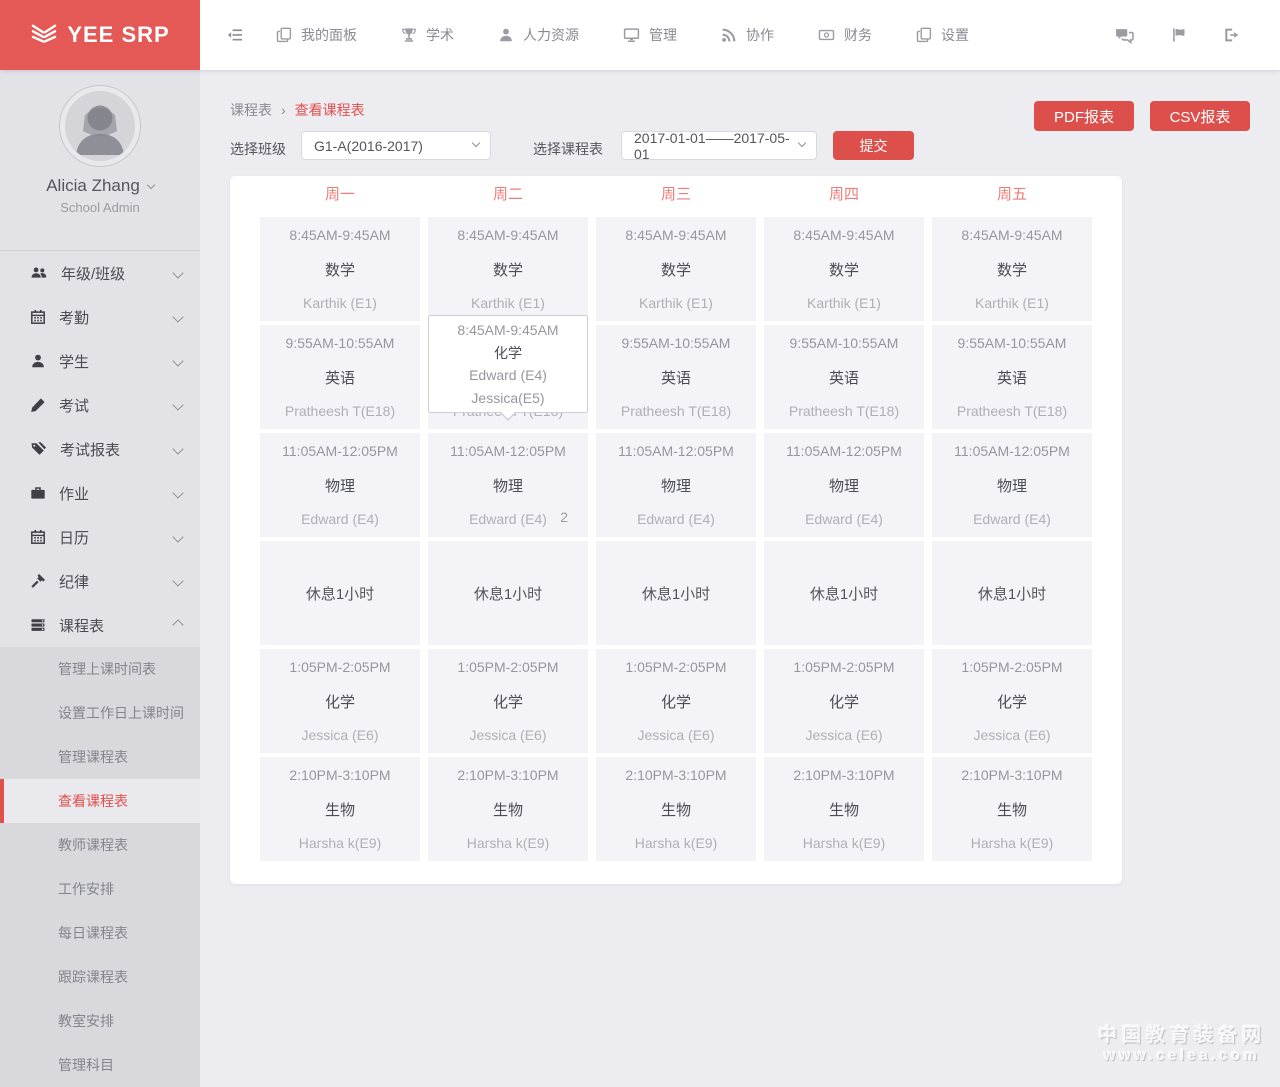 The image size is (1280, 1087). What do you see at coordinates (650, 35) in the screenshot?
I see `nav-item-admin: 管理` at bounding box center [650, 35].